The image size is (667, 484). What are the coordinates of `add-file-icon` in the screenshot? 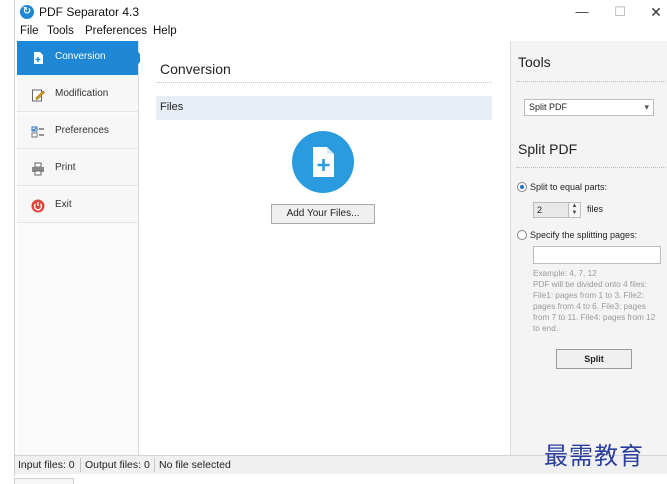 It's located at (323, 162).